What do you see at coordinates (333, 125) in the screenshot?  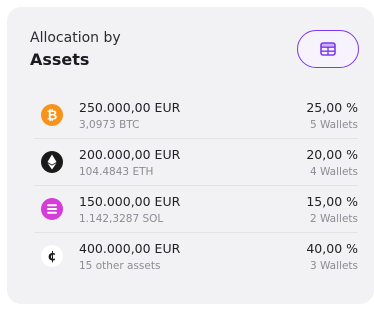 I see `asset-wallet-count: 5 Wallets` at bounding box center [333, 125].